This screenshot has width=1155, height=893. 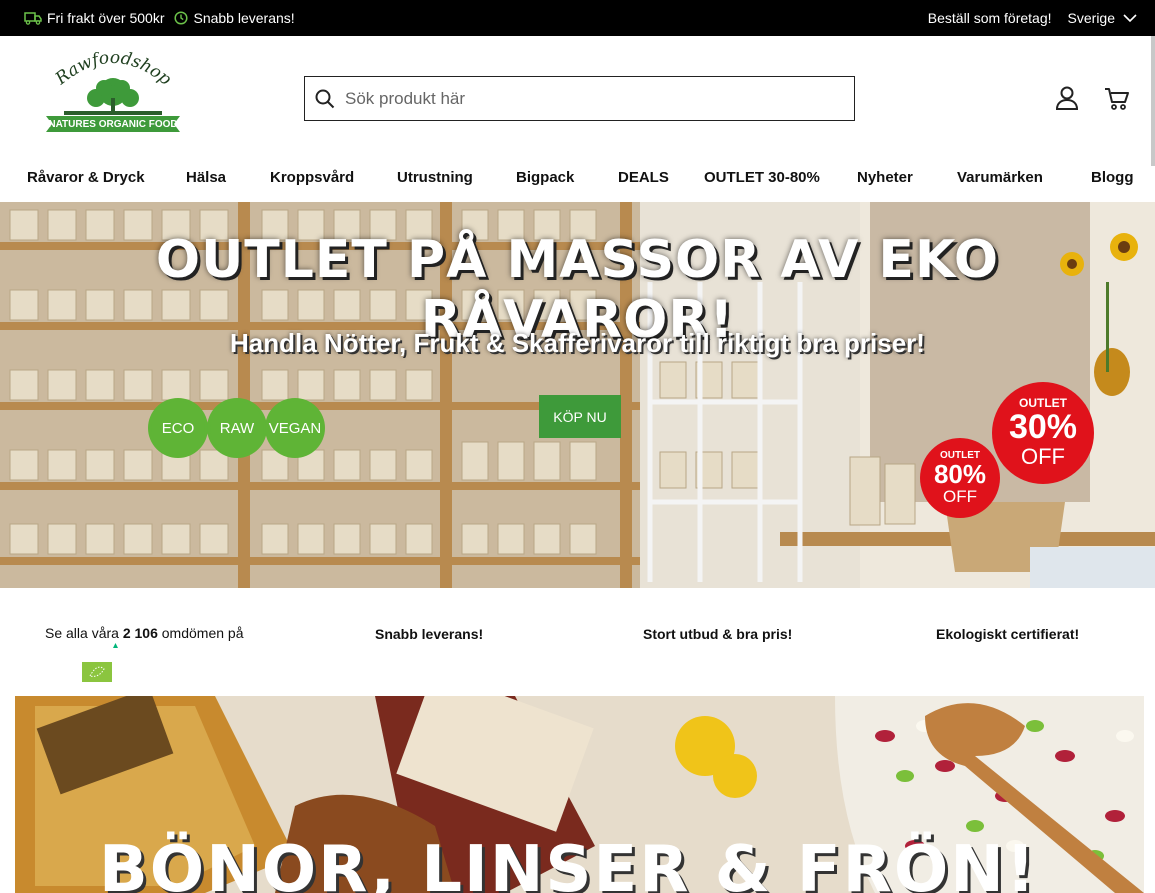 What do you see at coordinates (140, 633) in the screenshot?
I see `reviews-count: 2 106` at bounding box center [140, 633].